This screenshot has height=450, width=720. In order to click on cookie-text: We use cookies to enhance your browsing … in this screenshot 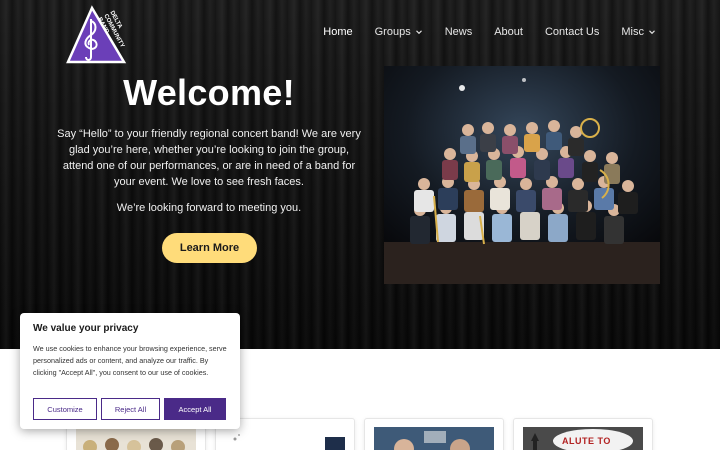, I will do `click(130, 360)`.